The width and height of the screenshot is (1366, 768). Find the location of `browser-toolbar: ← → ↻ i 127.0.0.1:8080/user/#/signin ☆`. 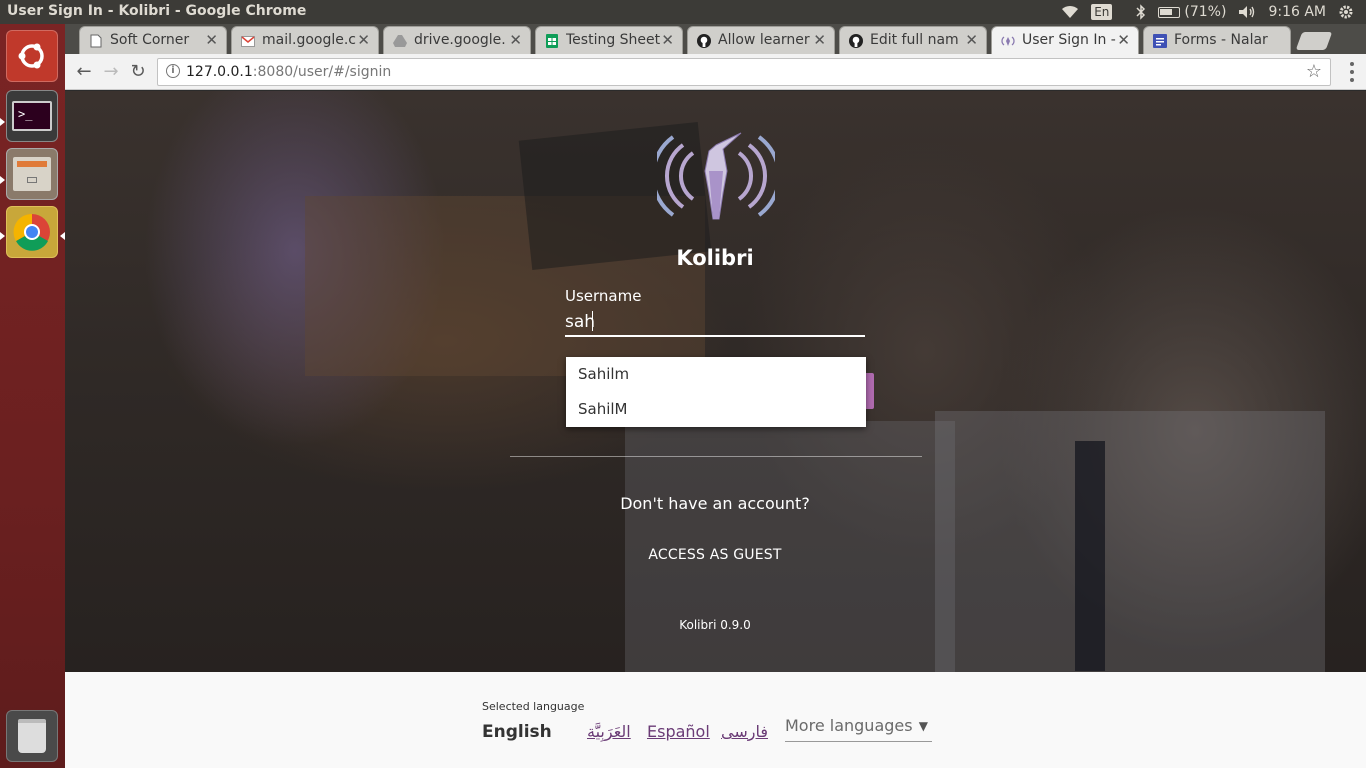

browser-toolbar: ← → ↻ i 127.0.0.1:8080/user/#/signin ☆ is located at coordinates (715, 72).